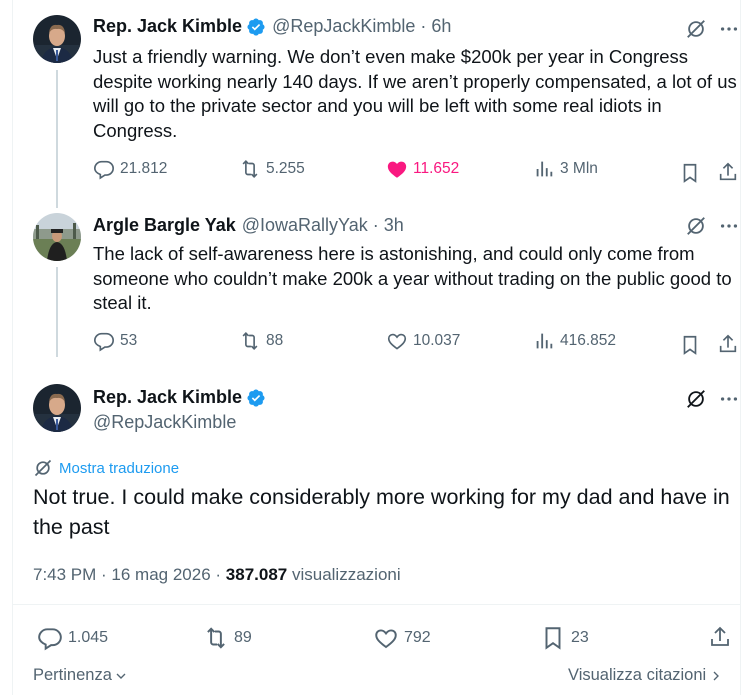  Describe the element at coordinates (127, 574) in the screenshot. I see `post-datetime: 7:43 PM · 16 mag 2026 ·` at that location.